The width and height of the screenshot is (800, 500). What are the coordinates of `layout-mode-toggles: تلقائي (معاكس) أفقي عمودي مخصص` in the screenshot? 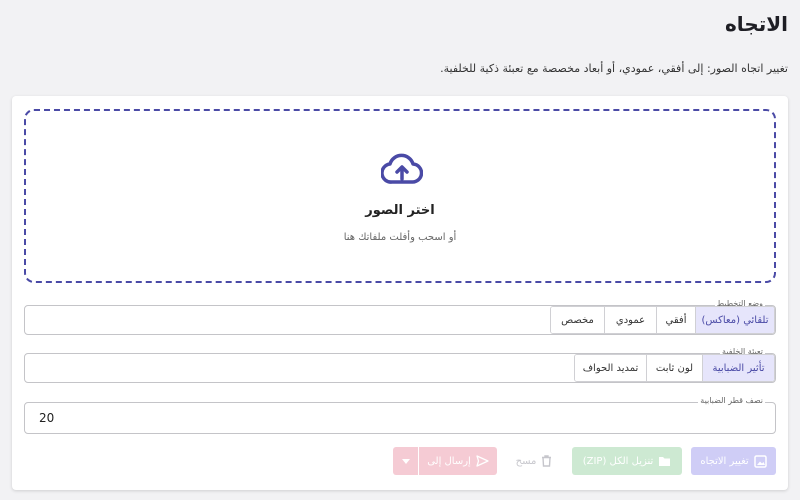 It's located at (662, 320).